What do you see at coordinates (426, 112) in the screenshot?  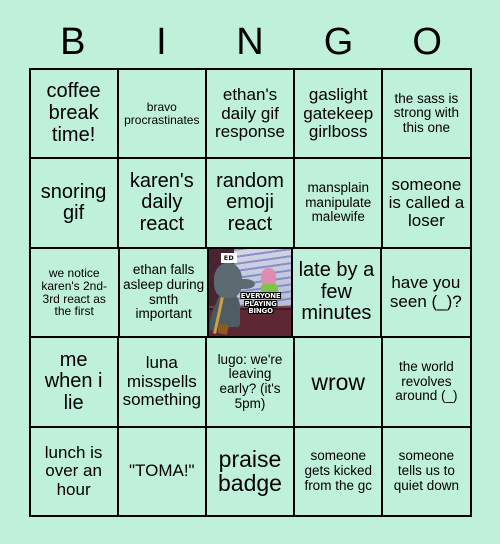 I see `bingo-cell-text: the sass is strong with this one` at bounding box center [426, 112].